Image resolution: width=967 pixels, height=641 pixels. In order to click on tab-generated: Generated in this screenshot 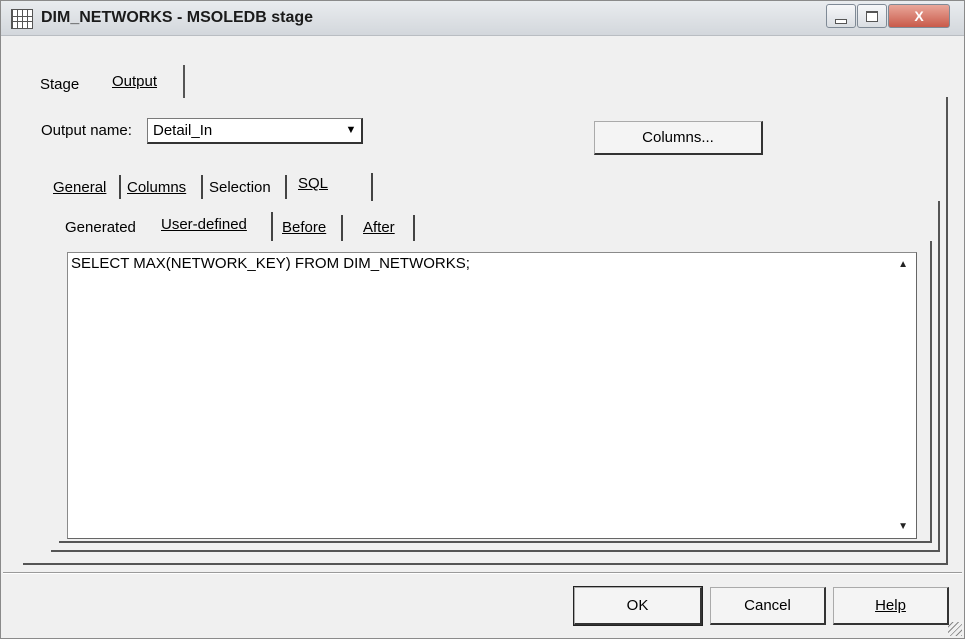, I will do `click(100, 227)`.